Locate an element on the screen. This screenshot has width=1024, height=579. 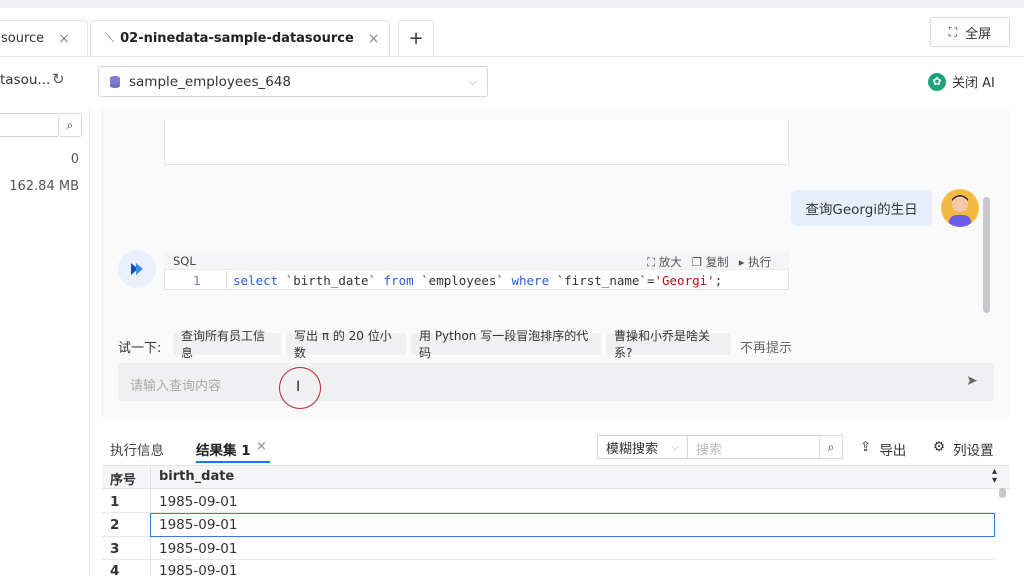
send-icon: ➤ is located at coordinates (972, 381).